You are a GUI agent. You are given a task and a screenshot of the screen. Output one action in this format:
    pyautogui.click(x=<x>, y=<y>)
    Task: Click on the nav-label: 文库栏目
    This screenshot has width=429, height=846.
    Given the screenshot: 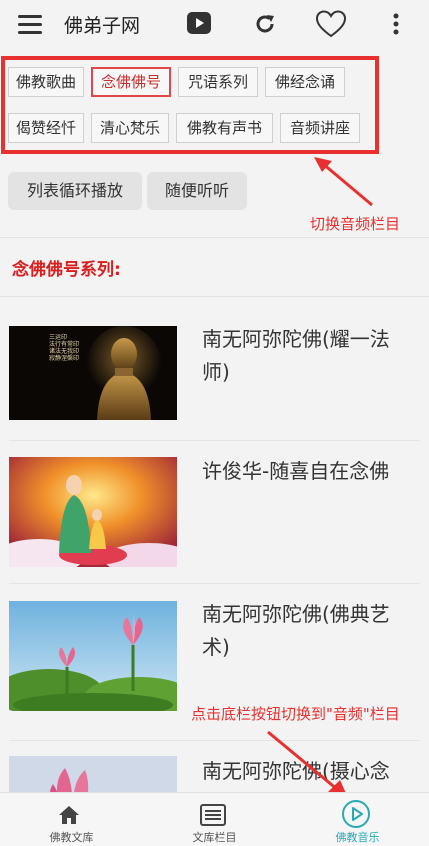 What is the action you would take?
    pyautogui.click(x=214, y=837)
    